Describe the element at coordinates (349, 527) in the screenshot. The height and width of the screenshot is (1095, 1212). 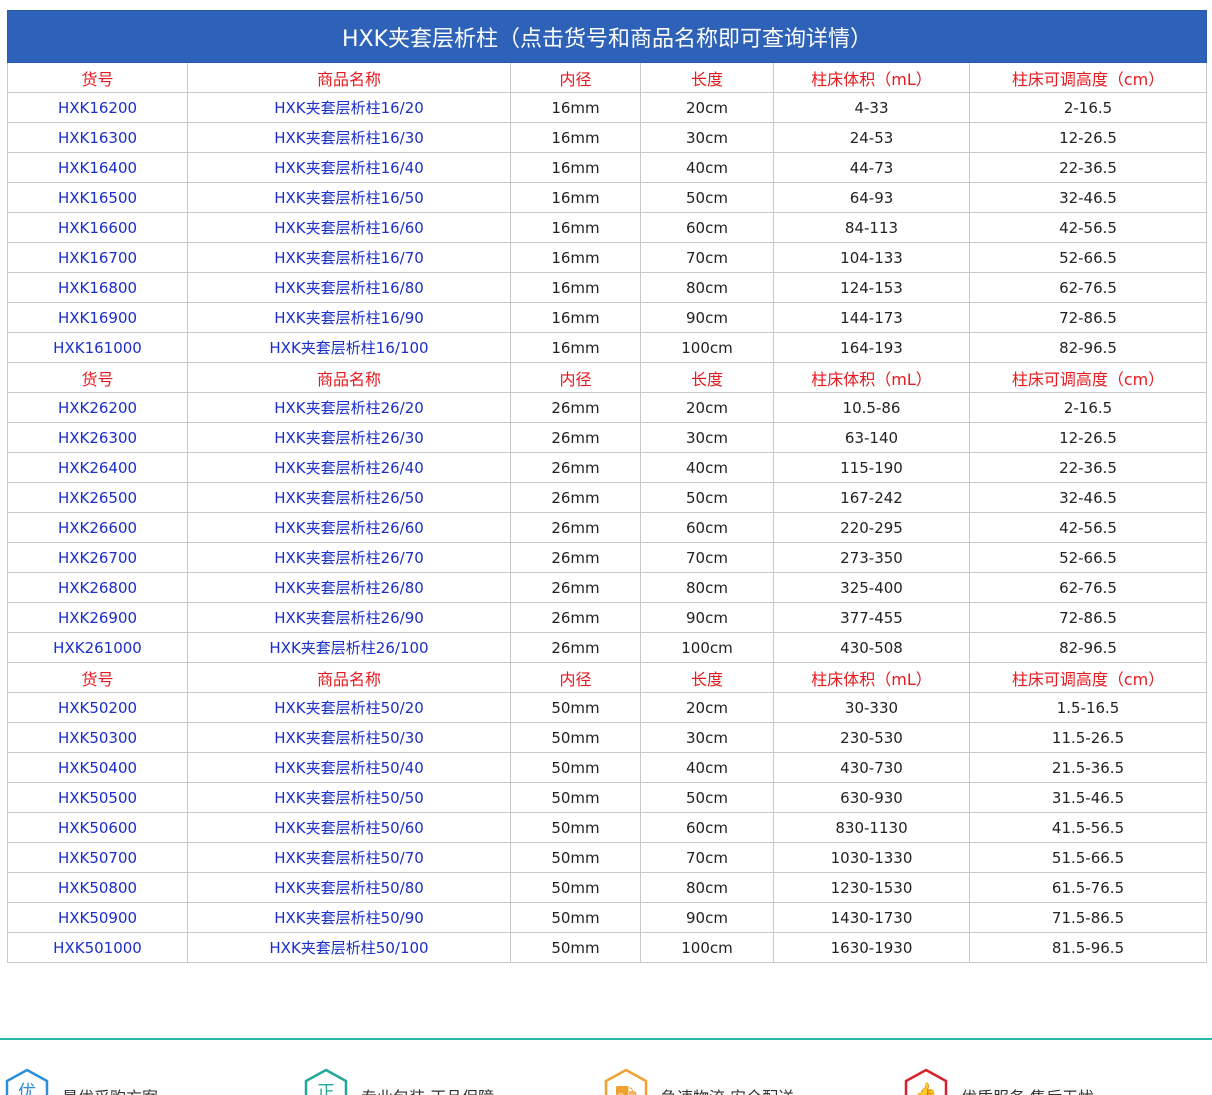
I see `product-name-link: HXK夹套层析柱26/60` at that location.